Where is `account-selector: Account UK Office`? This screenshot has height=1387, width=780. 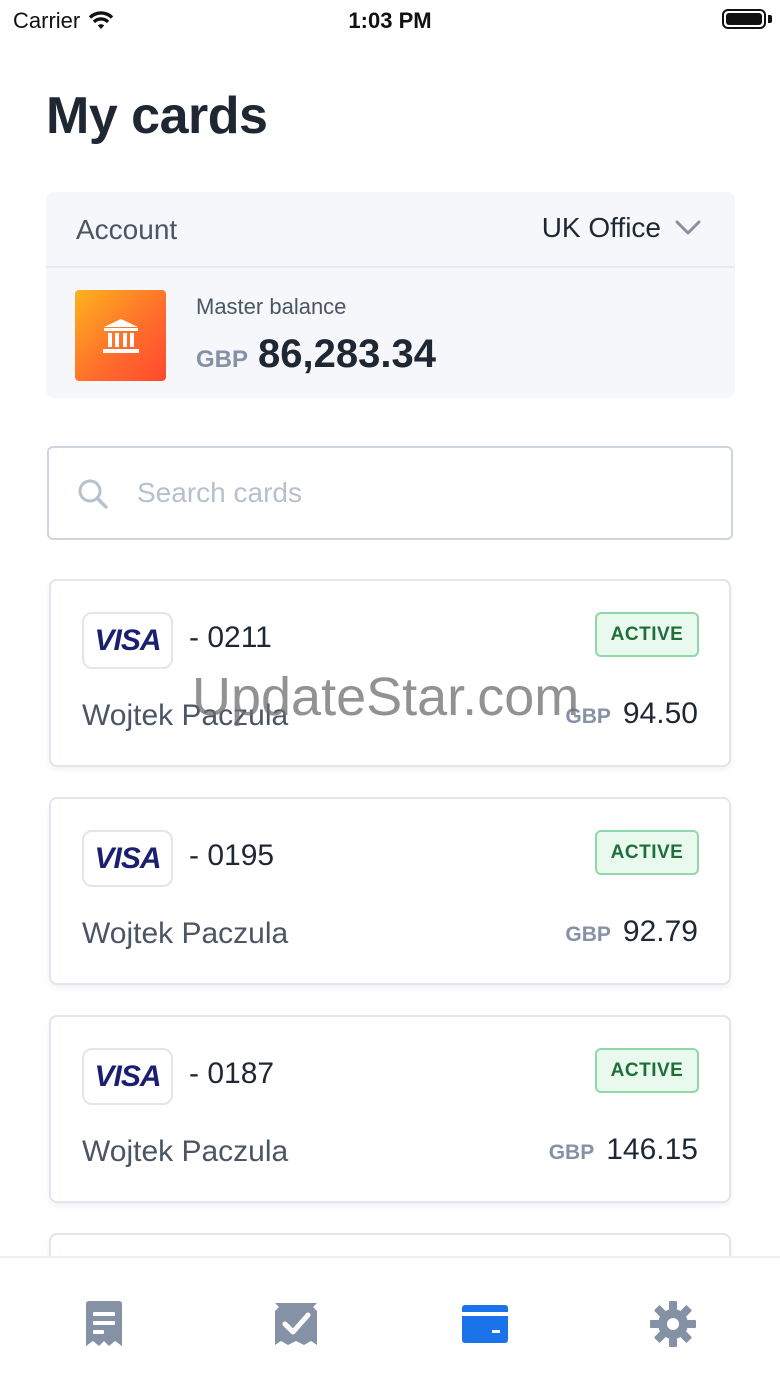
account-selector: Account UK Office is located at coordinates (390, 230).